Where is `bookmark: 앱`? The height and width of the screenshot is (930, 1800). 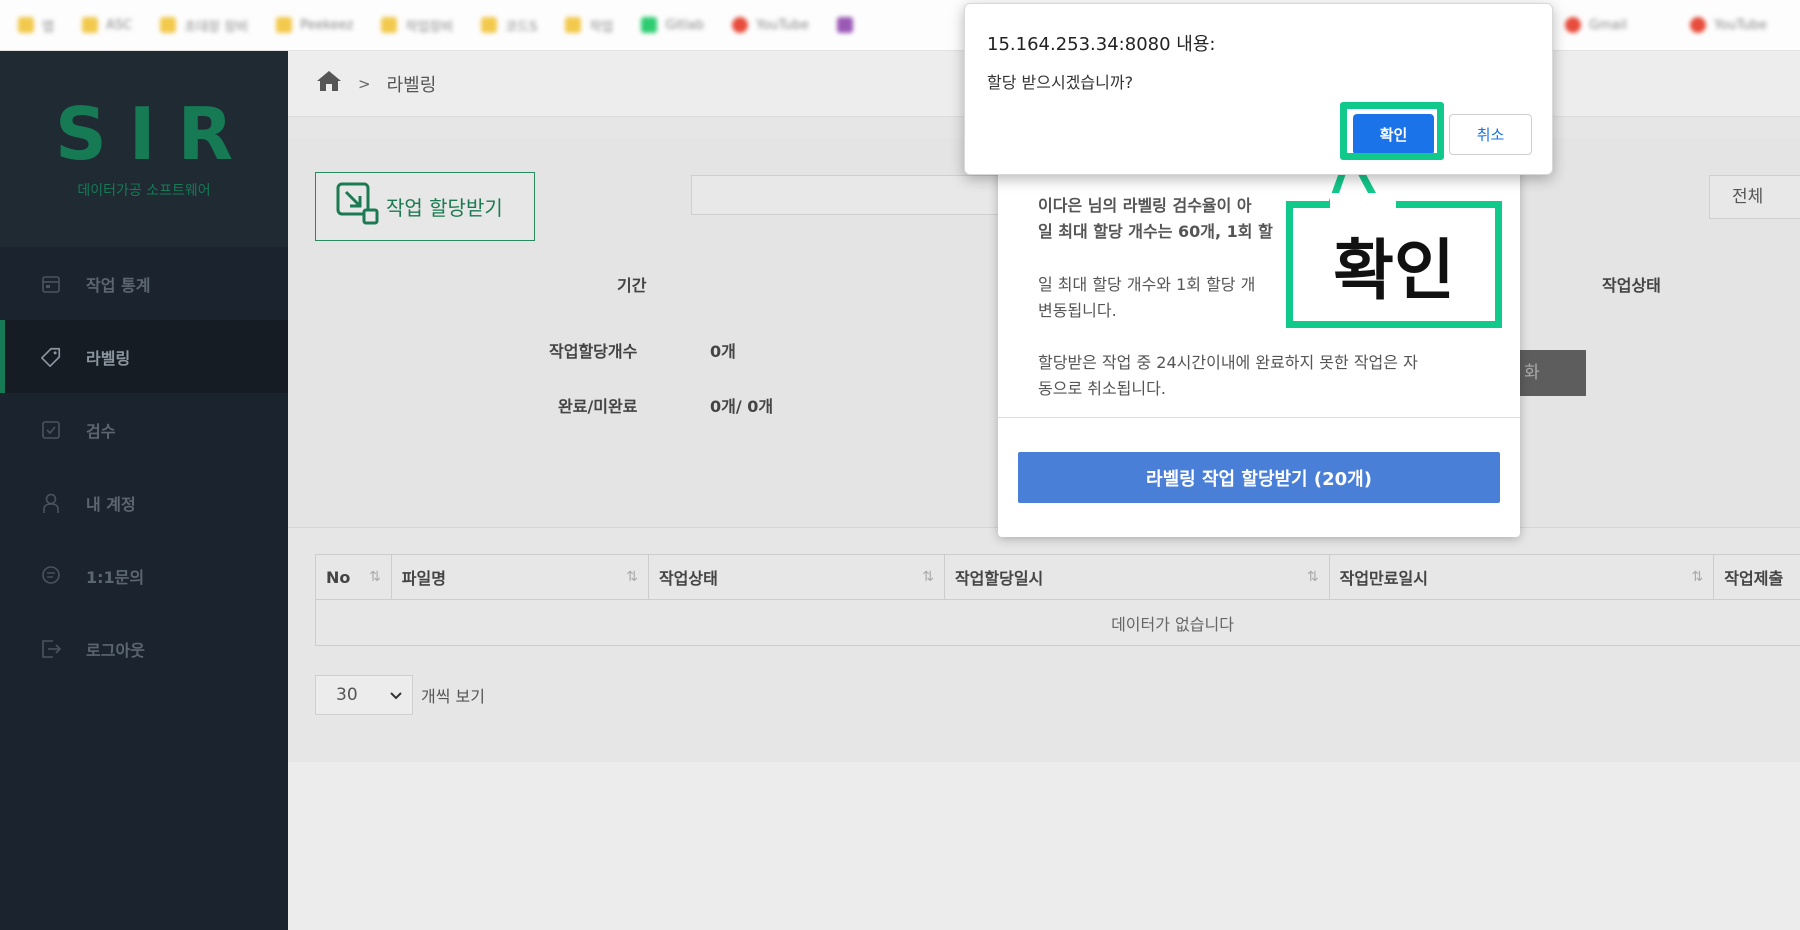 bookmark: 앱 is located at coordinates (36, 25).